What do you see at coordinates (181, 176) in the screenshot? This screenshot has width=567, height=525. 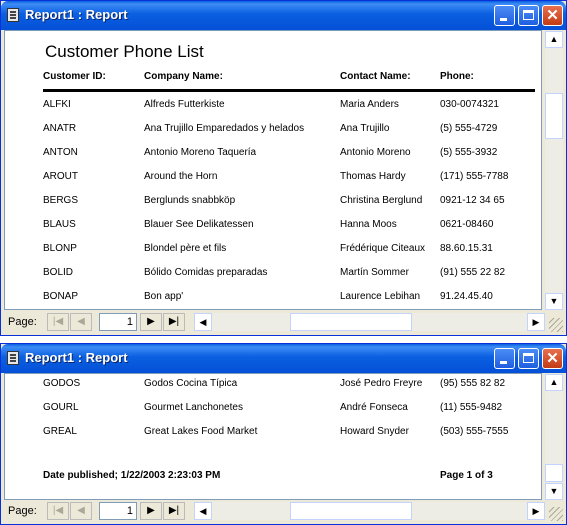 I see `table-cell: Around the Horn` at bounding box center [181, 176].